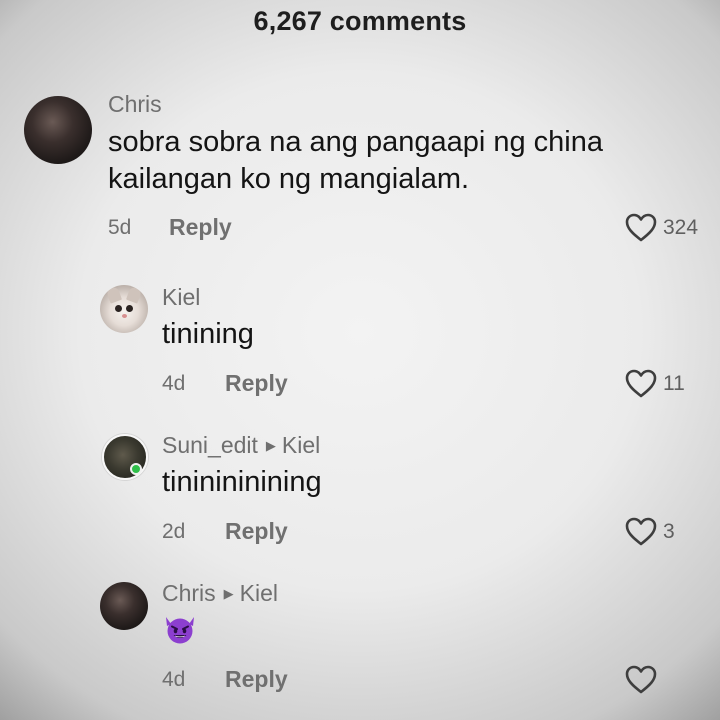 This screenshot has width=720, height=720. What do you see at coordinates (355, 142) in the screenshot?
I see `comment-text-line: sobra sobra na ang pangaapi ng china` at bounding box center [355, 142].